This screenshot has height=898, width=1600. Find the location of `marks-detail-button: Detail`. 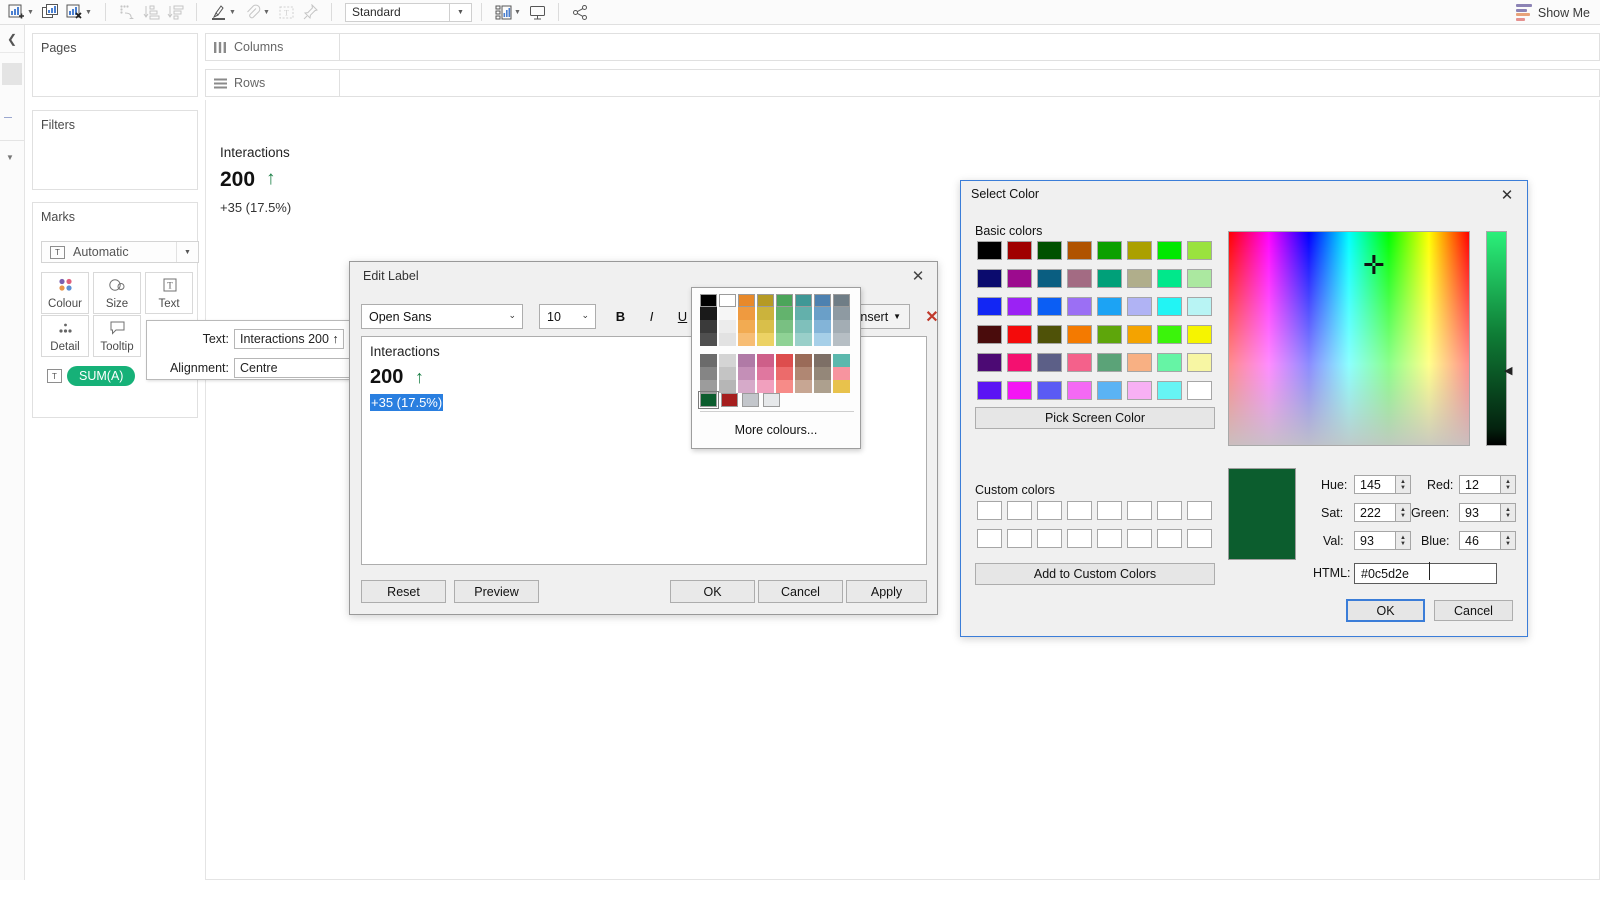

marks-detail-button: Detail is located at coordinates (65, 336).